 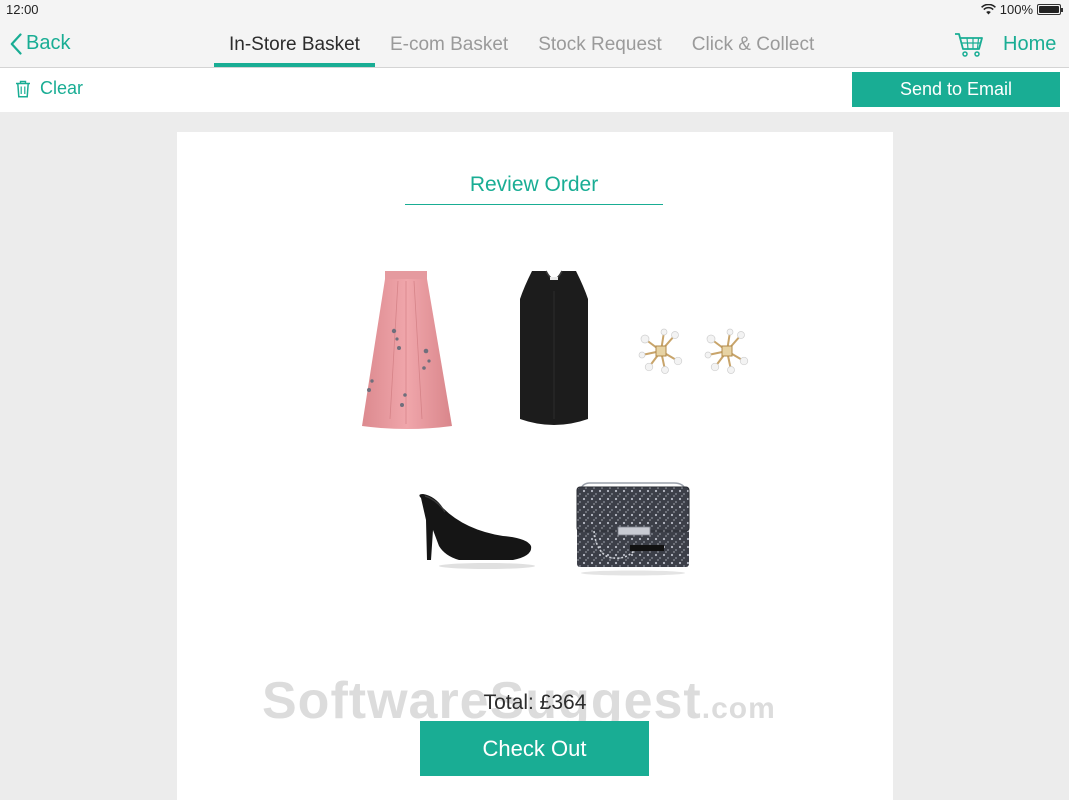 What do you see at coordinates (1016, 9) in the screenshot?
I see `battery-percent: 100%` at bounding box center [1016, 9].